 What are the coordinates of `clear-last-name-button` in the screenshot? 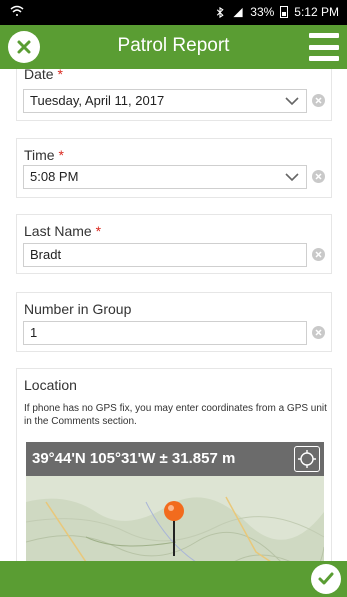 It's located at (318, 254).